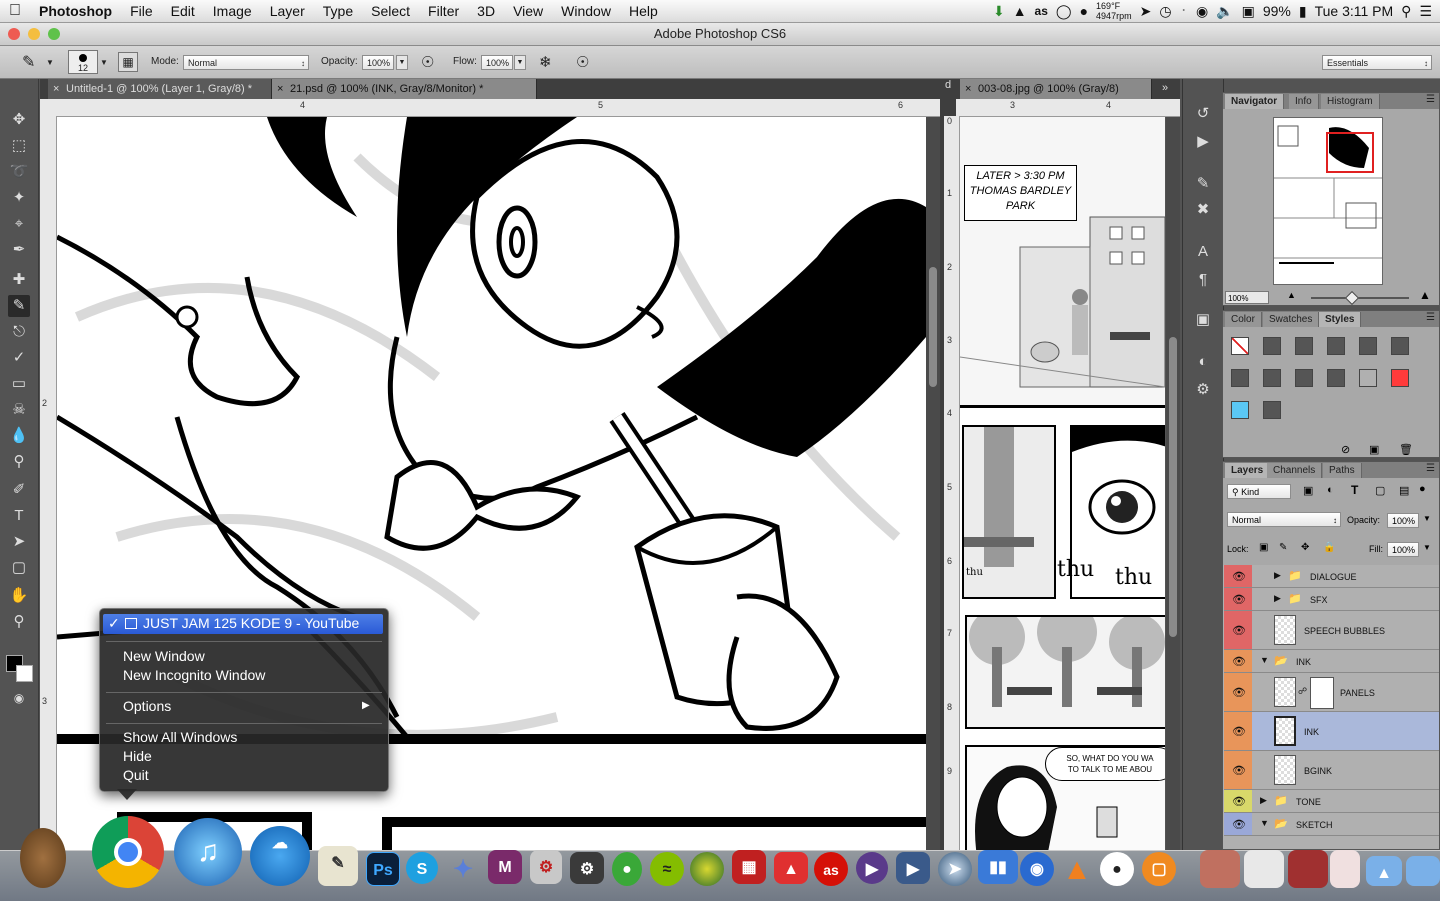 The image size is (1440, 901). What do you see at coordinates (287, 11) in the screenshot?
I see `menu-layer: Layer` at bounding box center [287, 11].